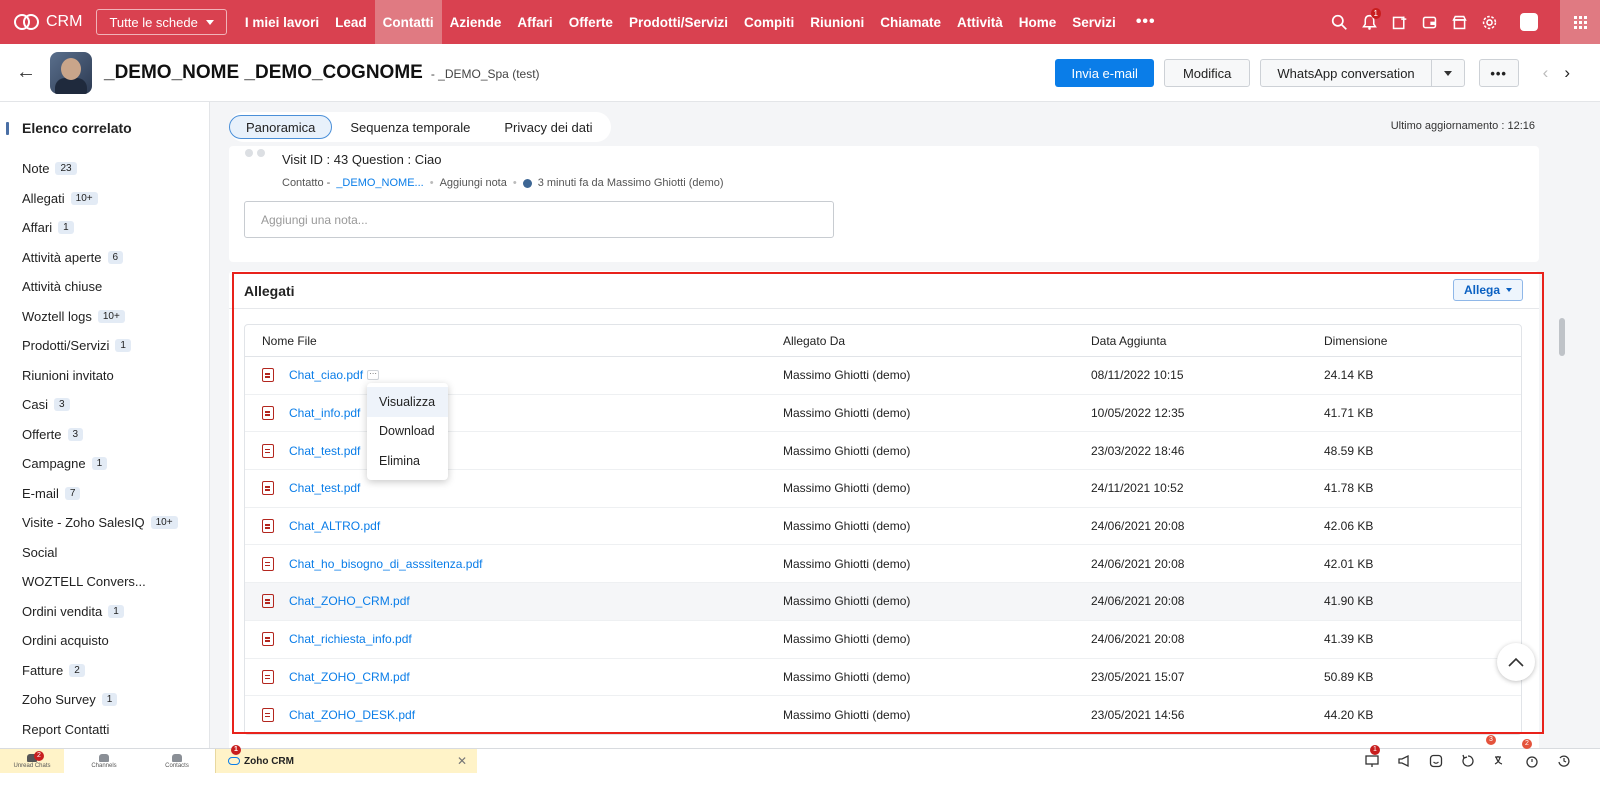 The image size is (1600, 788). Describe the element at coordinates (161, 22) in the screenshot. I see `all-tabs-selector: Tutte le schede` at that location.